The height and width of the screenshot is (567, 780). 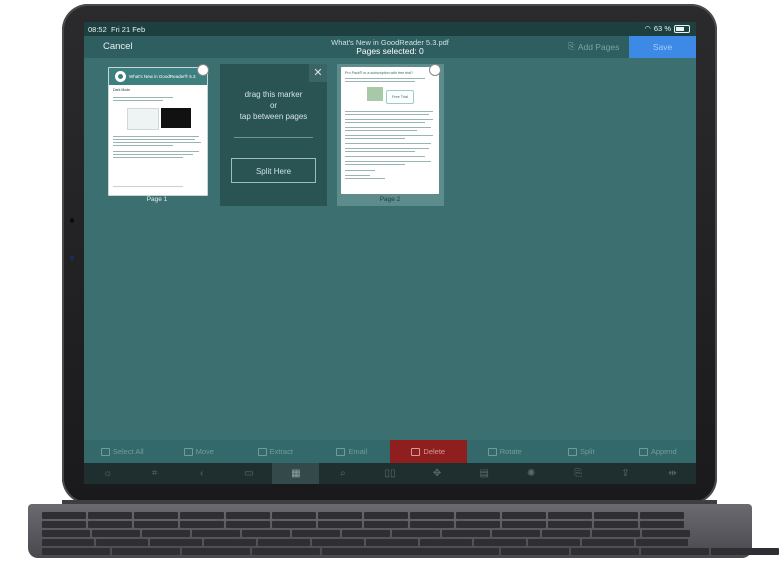 What do you see at coordinates (662, 47) in the screenshot?
I see `save-button: Save` at bounding box center [662, 47].